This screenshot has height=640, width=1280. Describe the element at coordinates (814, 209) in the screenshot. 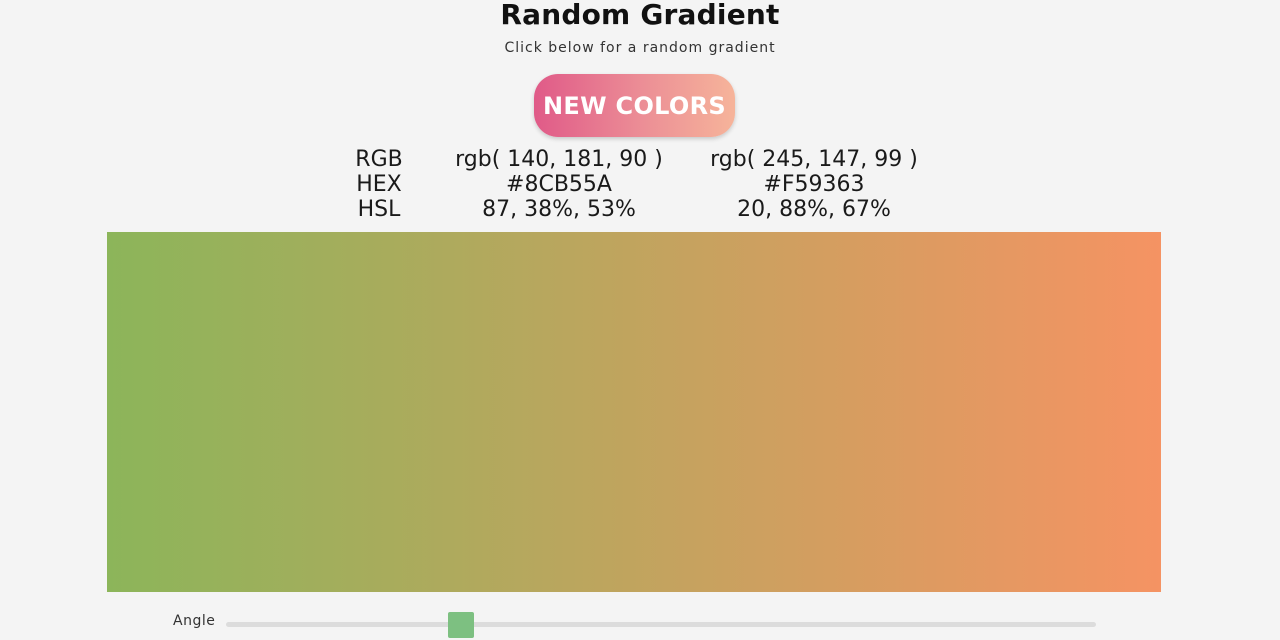

I see `color2-hsl-value: 20, 88%, 67%` at that location.